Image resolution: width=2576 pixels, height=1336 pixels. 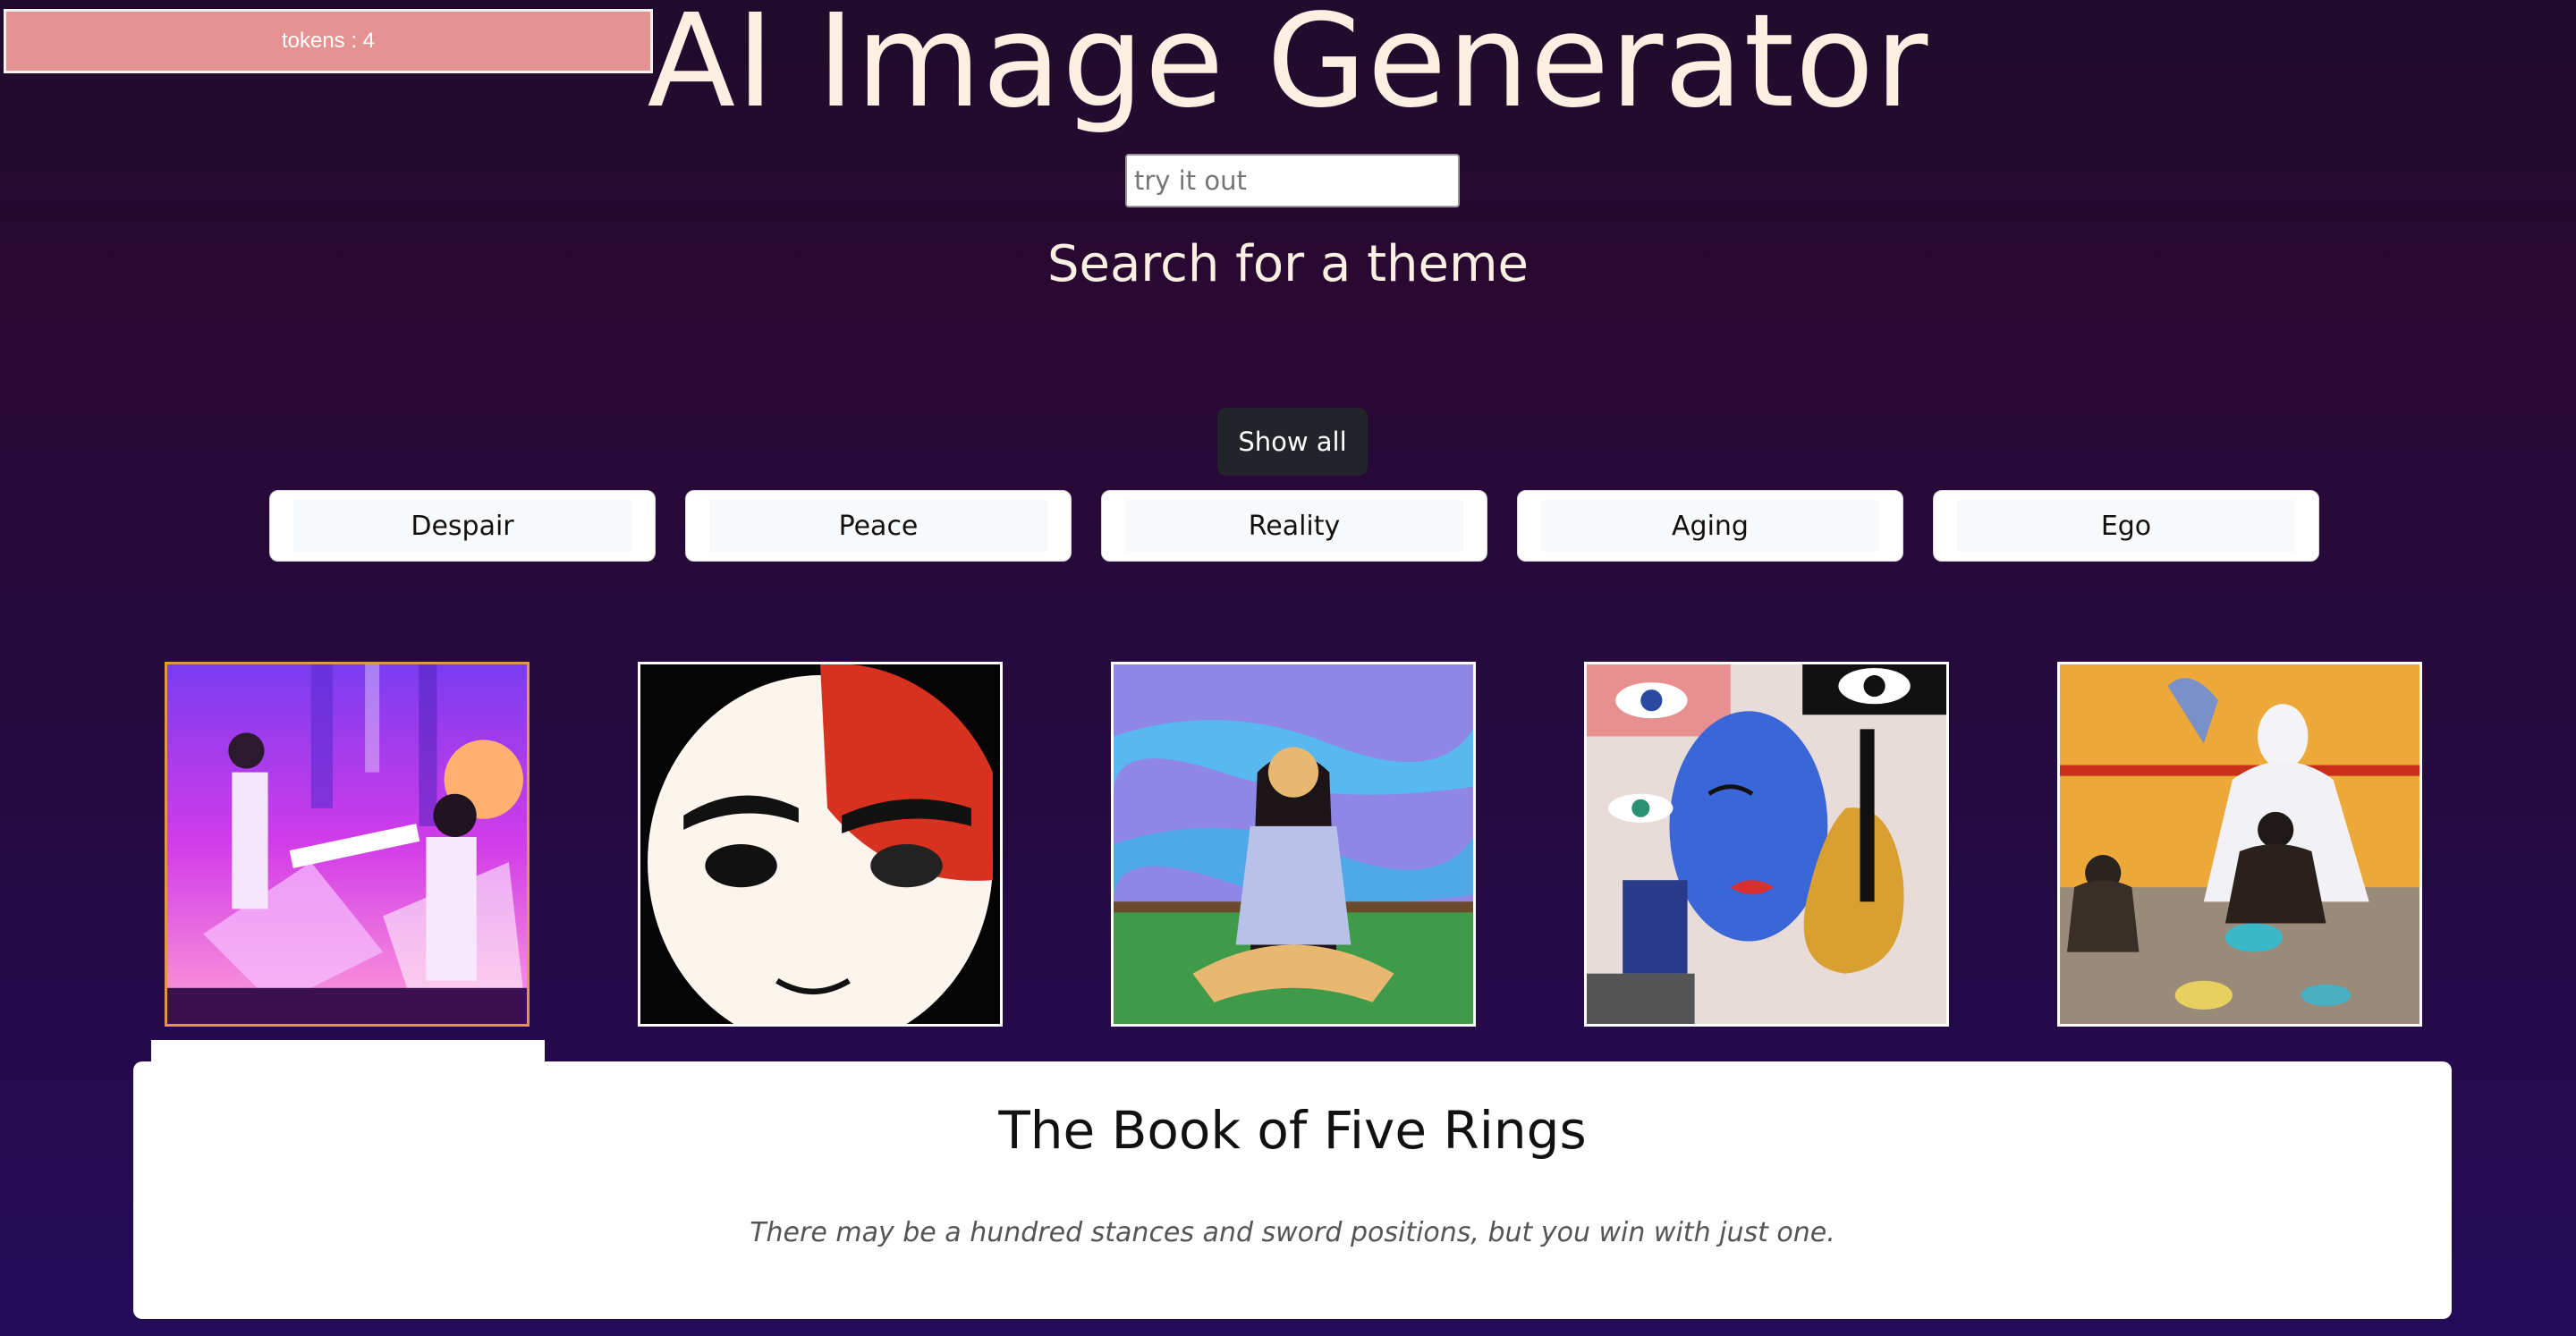 I want to click on theme-button-aging: Aging, so click(x=1710, y=526).